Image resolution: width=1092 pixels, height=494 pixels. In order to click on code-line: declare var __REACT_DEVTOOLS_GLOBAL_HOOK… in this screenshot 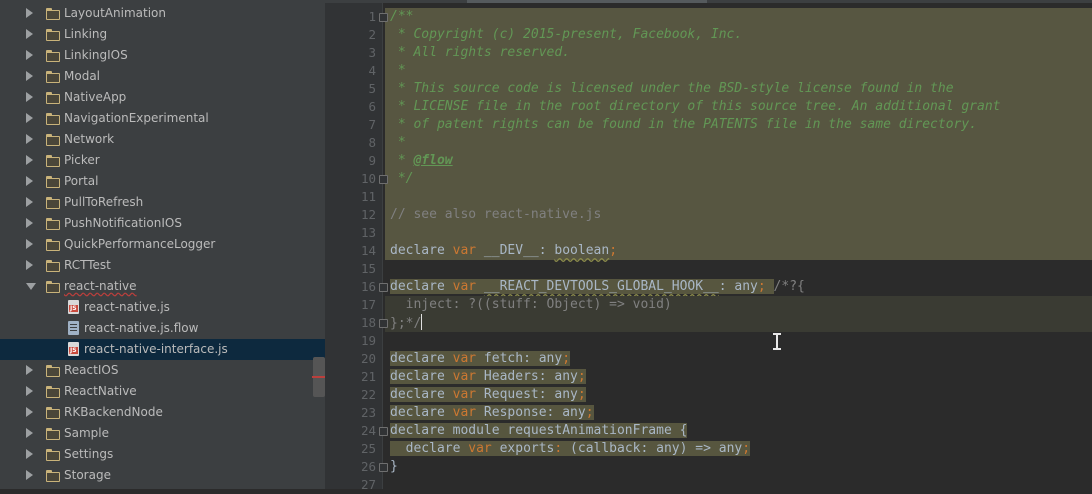, I will do `click(597, 287)`.